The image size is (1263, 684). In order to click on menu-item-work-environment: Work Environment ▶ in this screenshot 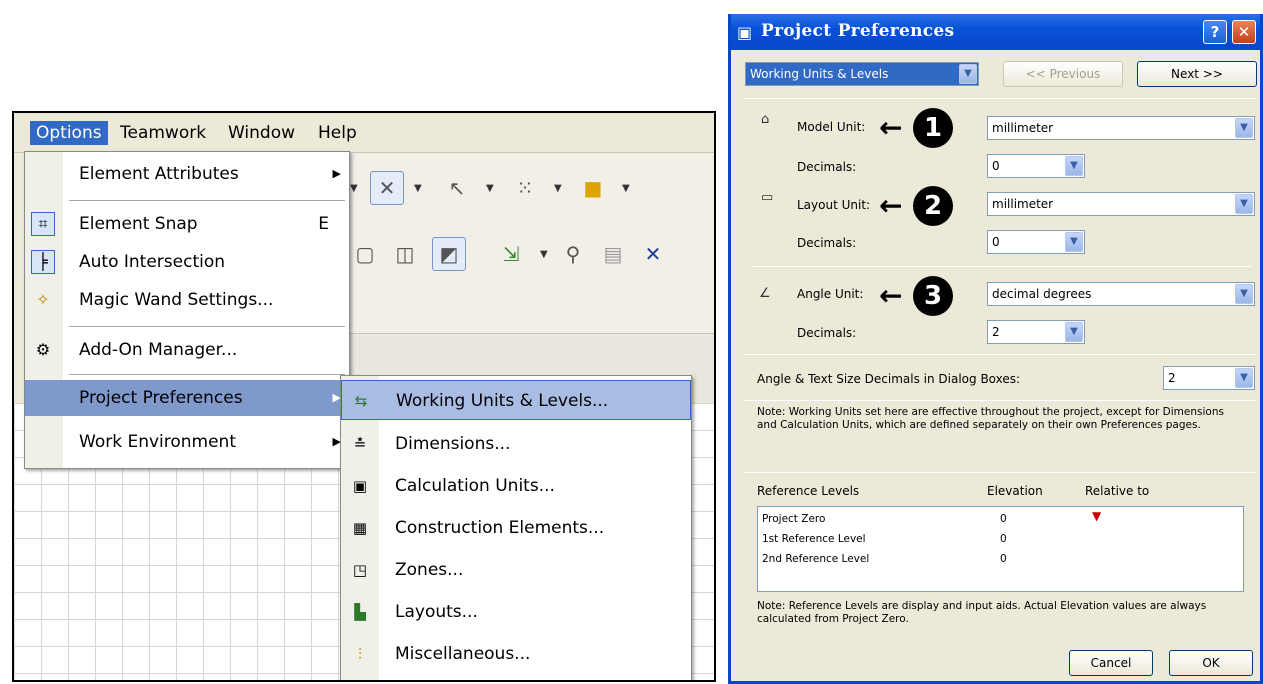, I will do `click(187, 442)`.